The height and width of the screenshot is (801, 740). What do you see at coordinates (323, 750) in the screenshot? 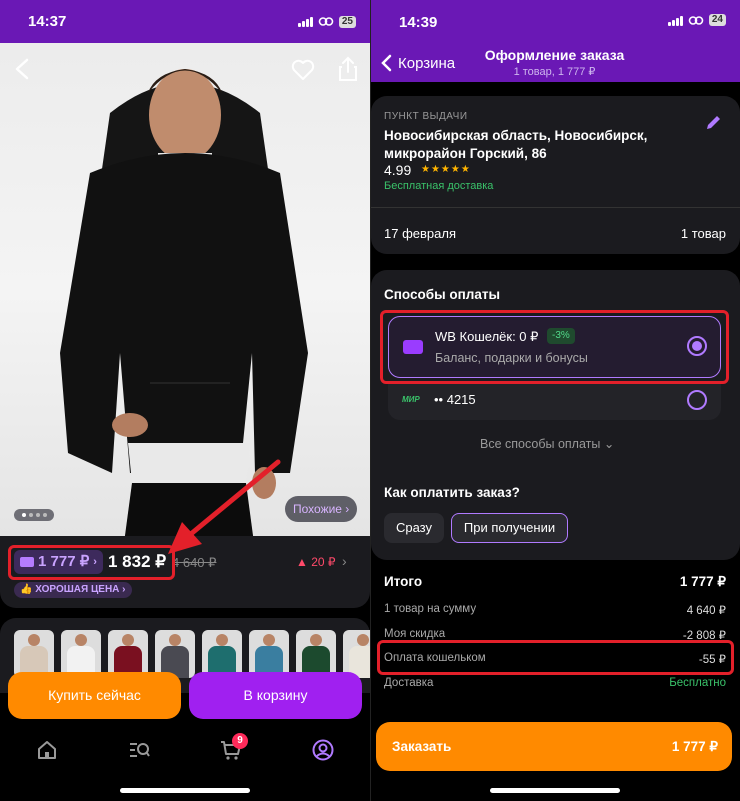
I see `profile-icon` at bounding box center [323, 750].